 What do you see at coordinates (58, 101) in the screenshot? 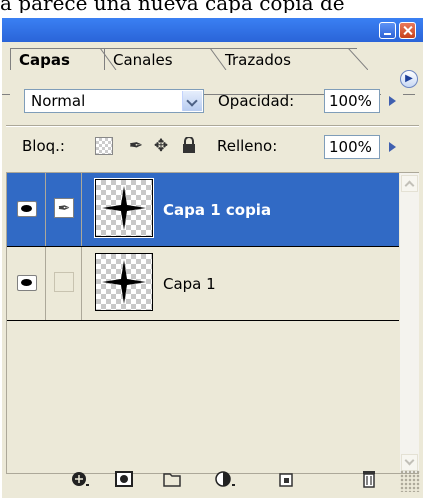
I see `blend-mode-value: Normal` at bounding box center [58, 101].